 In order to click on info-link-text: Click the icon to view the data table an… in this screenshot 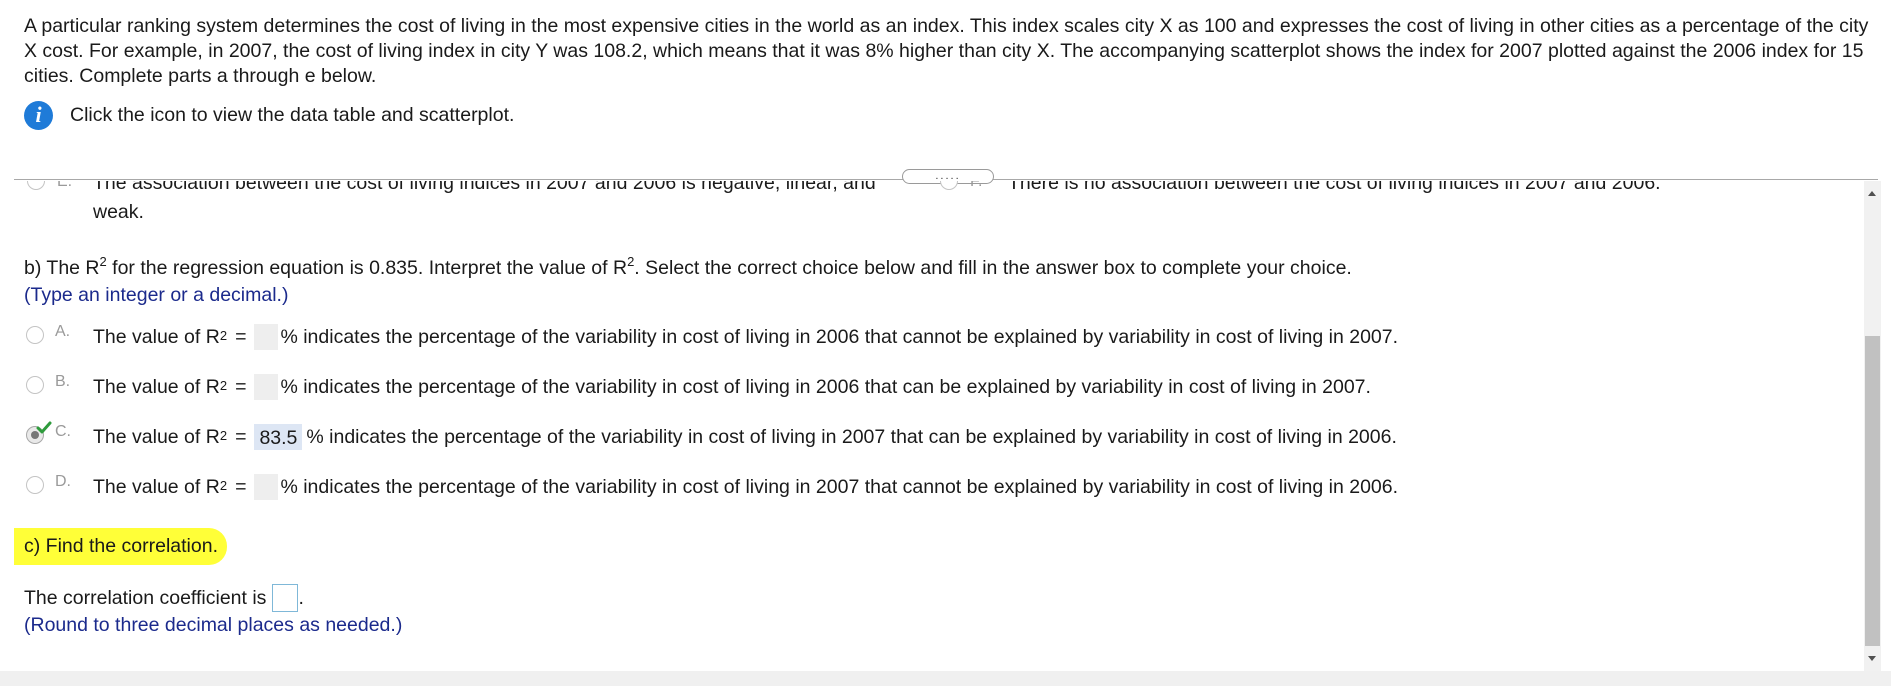, I will do `click(292, 115)`.